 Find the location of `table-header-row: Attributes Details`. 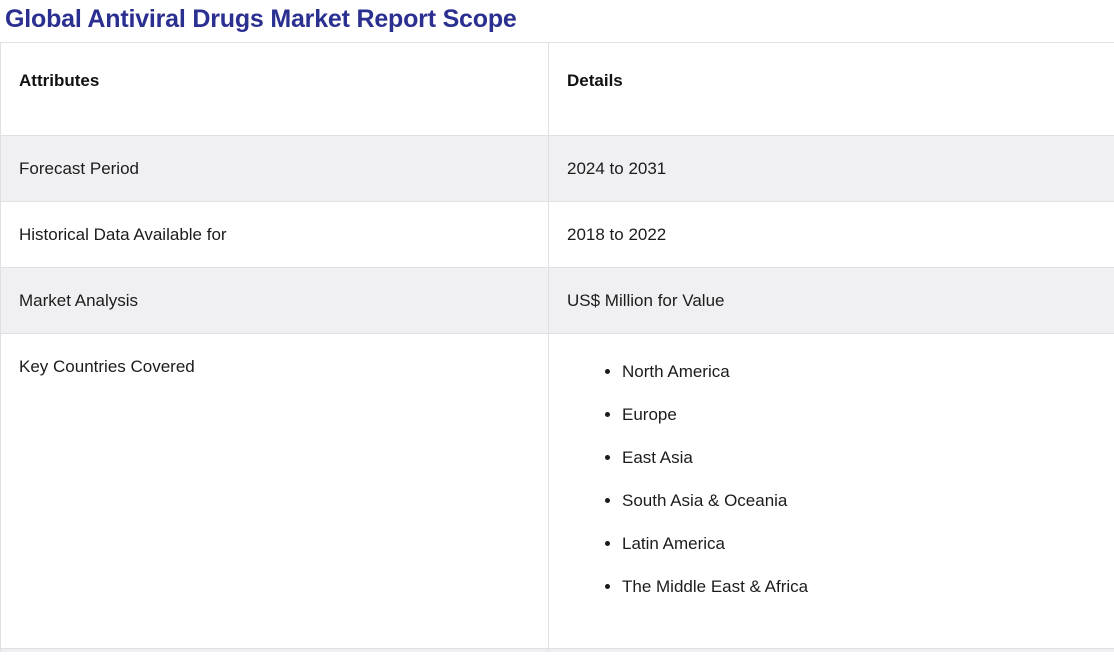

table-header-row: Attributes Details is located at coordinates (557, 89).